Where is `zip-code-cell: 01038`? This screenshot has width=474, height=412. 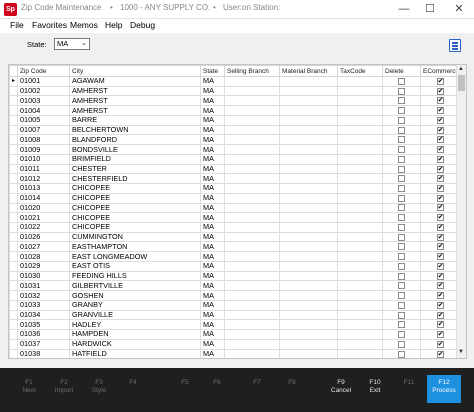
zip-code-cell: 01038 is located at coordinates (43, 353).